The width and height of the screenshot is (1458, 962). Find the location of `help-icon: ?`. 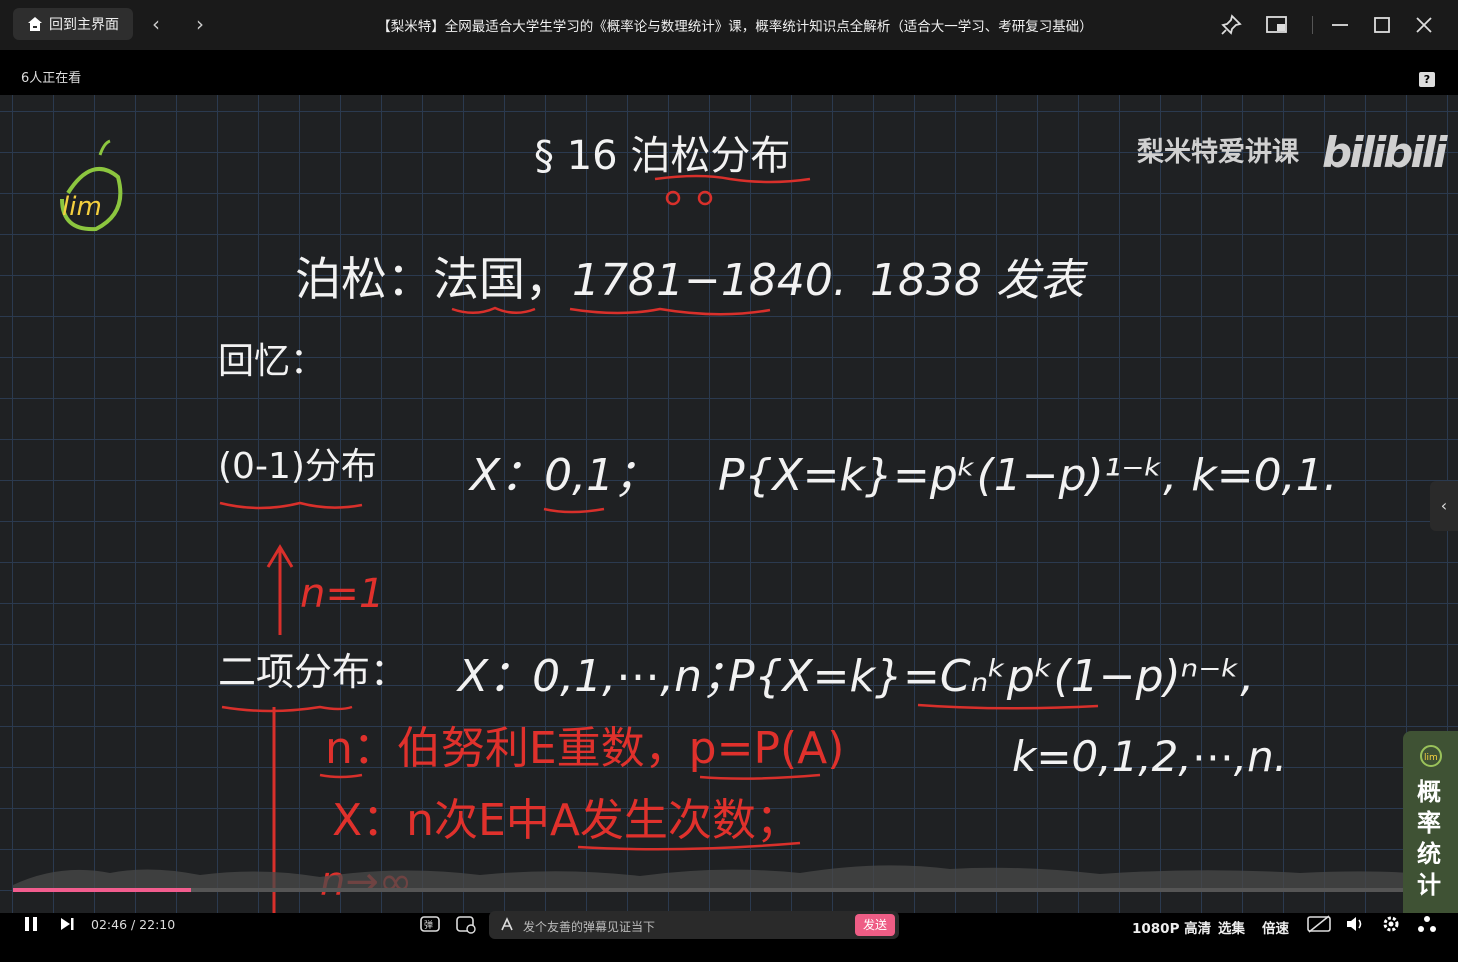

help-icon: ? is located at coordinates (1427, 79).